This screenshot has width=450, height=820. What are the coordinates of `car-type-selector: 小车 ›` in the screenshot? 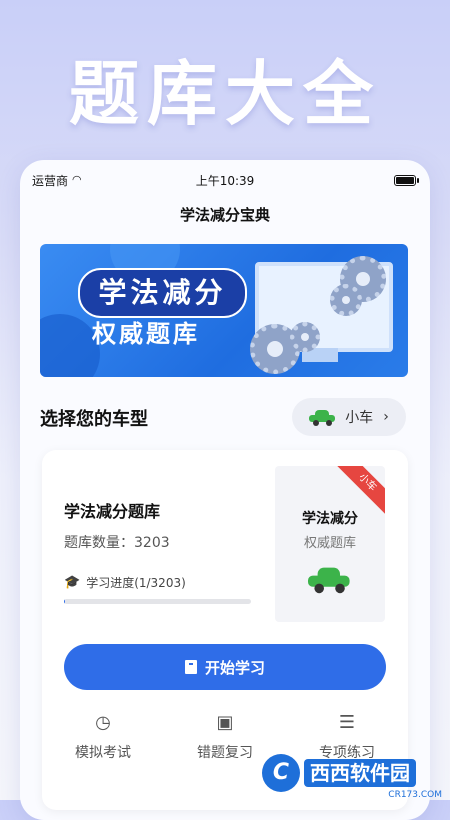 It's located at (349, 417).